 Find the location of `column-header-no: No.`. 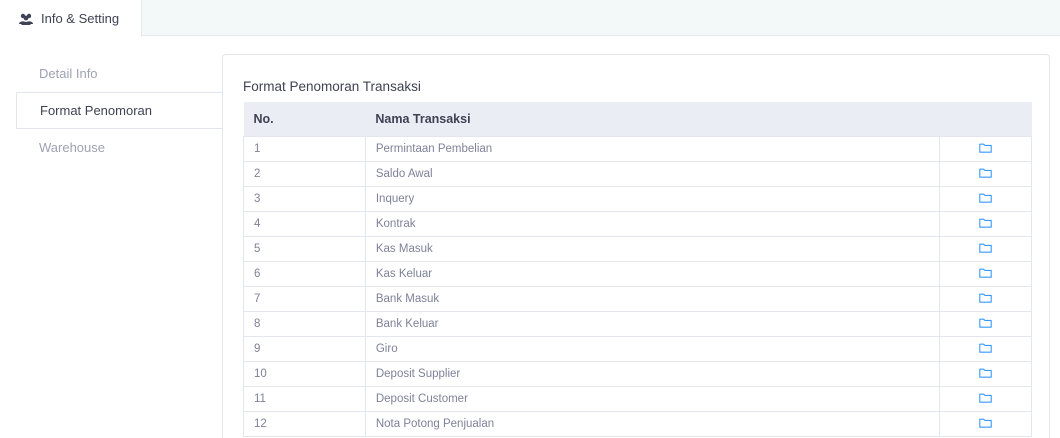

column-header-no: No. is located at coordinates (304, 119).